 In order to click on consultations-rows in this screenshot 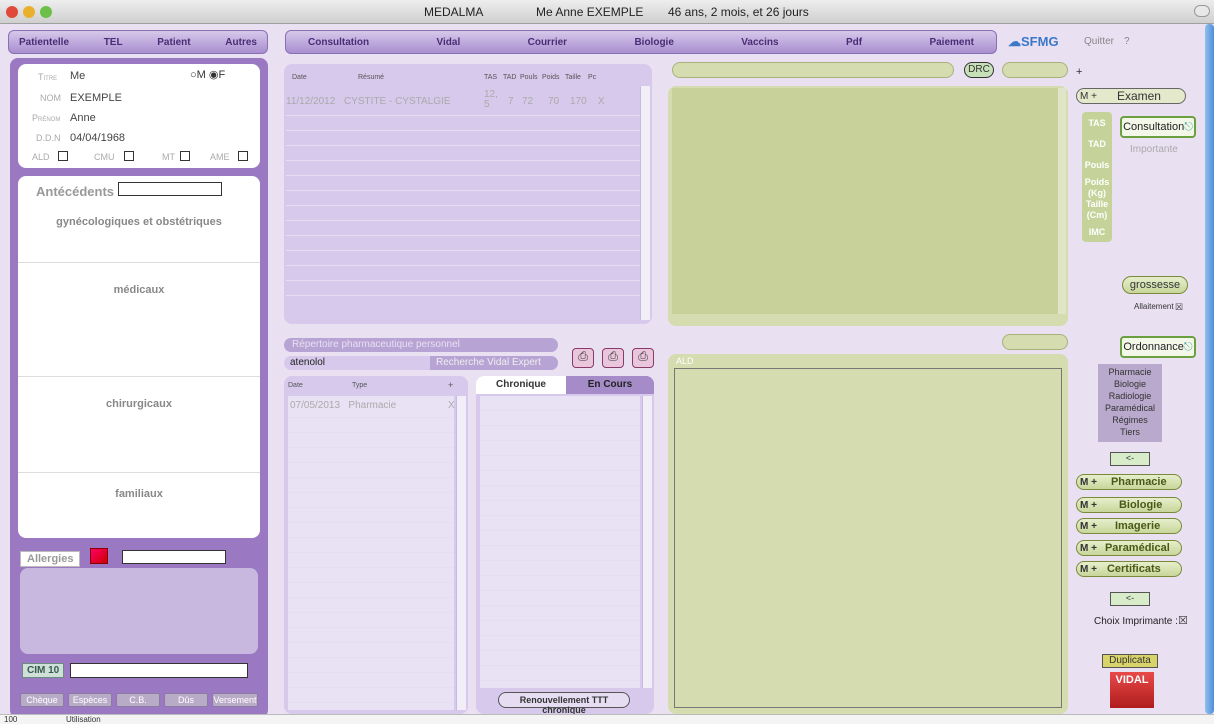, I will do `click(463, 203)`.